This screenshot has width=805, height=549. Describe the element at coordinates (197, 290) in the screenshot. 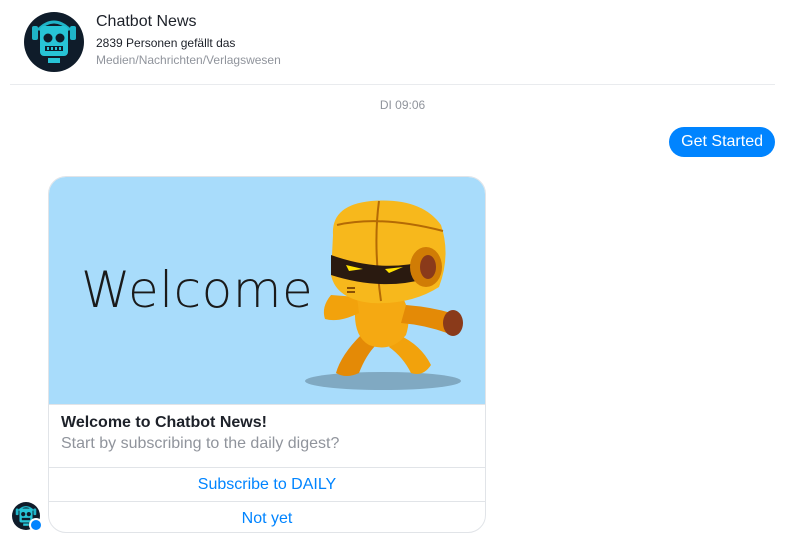

I see `card-image-welcome-text: Welcome` at that location.